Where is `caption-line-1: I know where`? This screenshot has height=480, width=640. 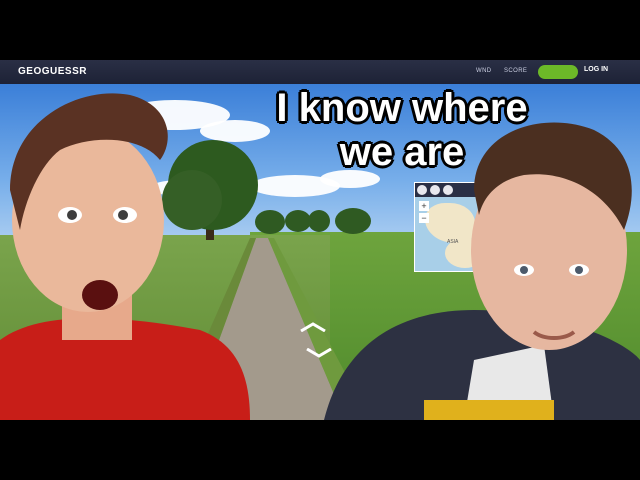 caption-line-1: I know where is located at coordinates (402, 108).